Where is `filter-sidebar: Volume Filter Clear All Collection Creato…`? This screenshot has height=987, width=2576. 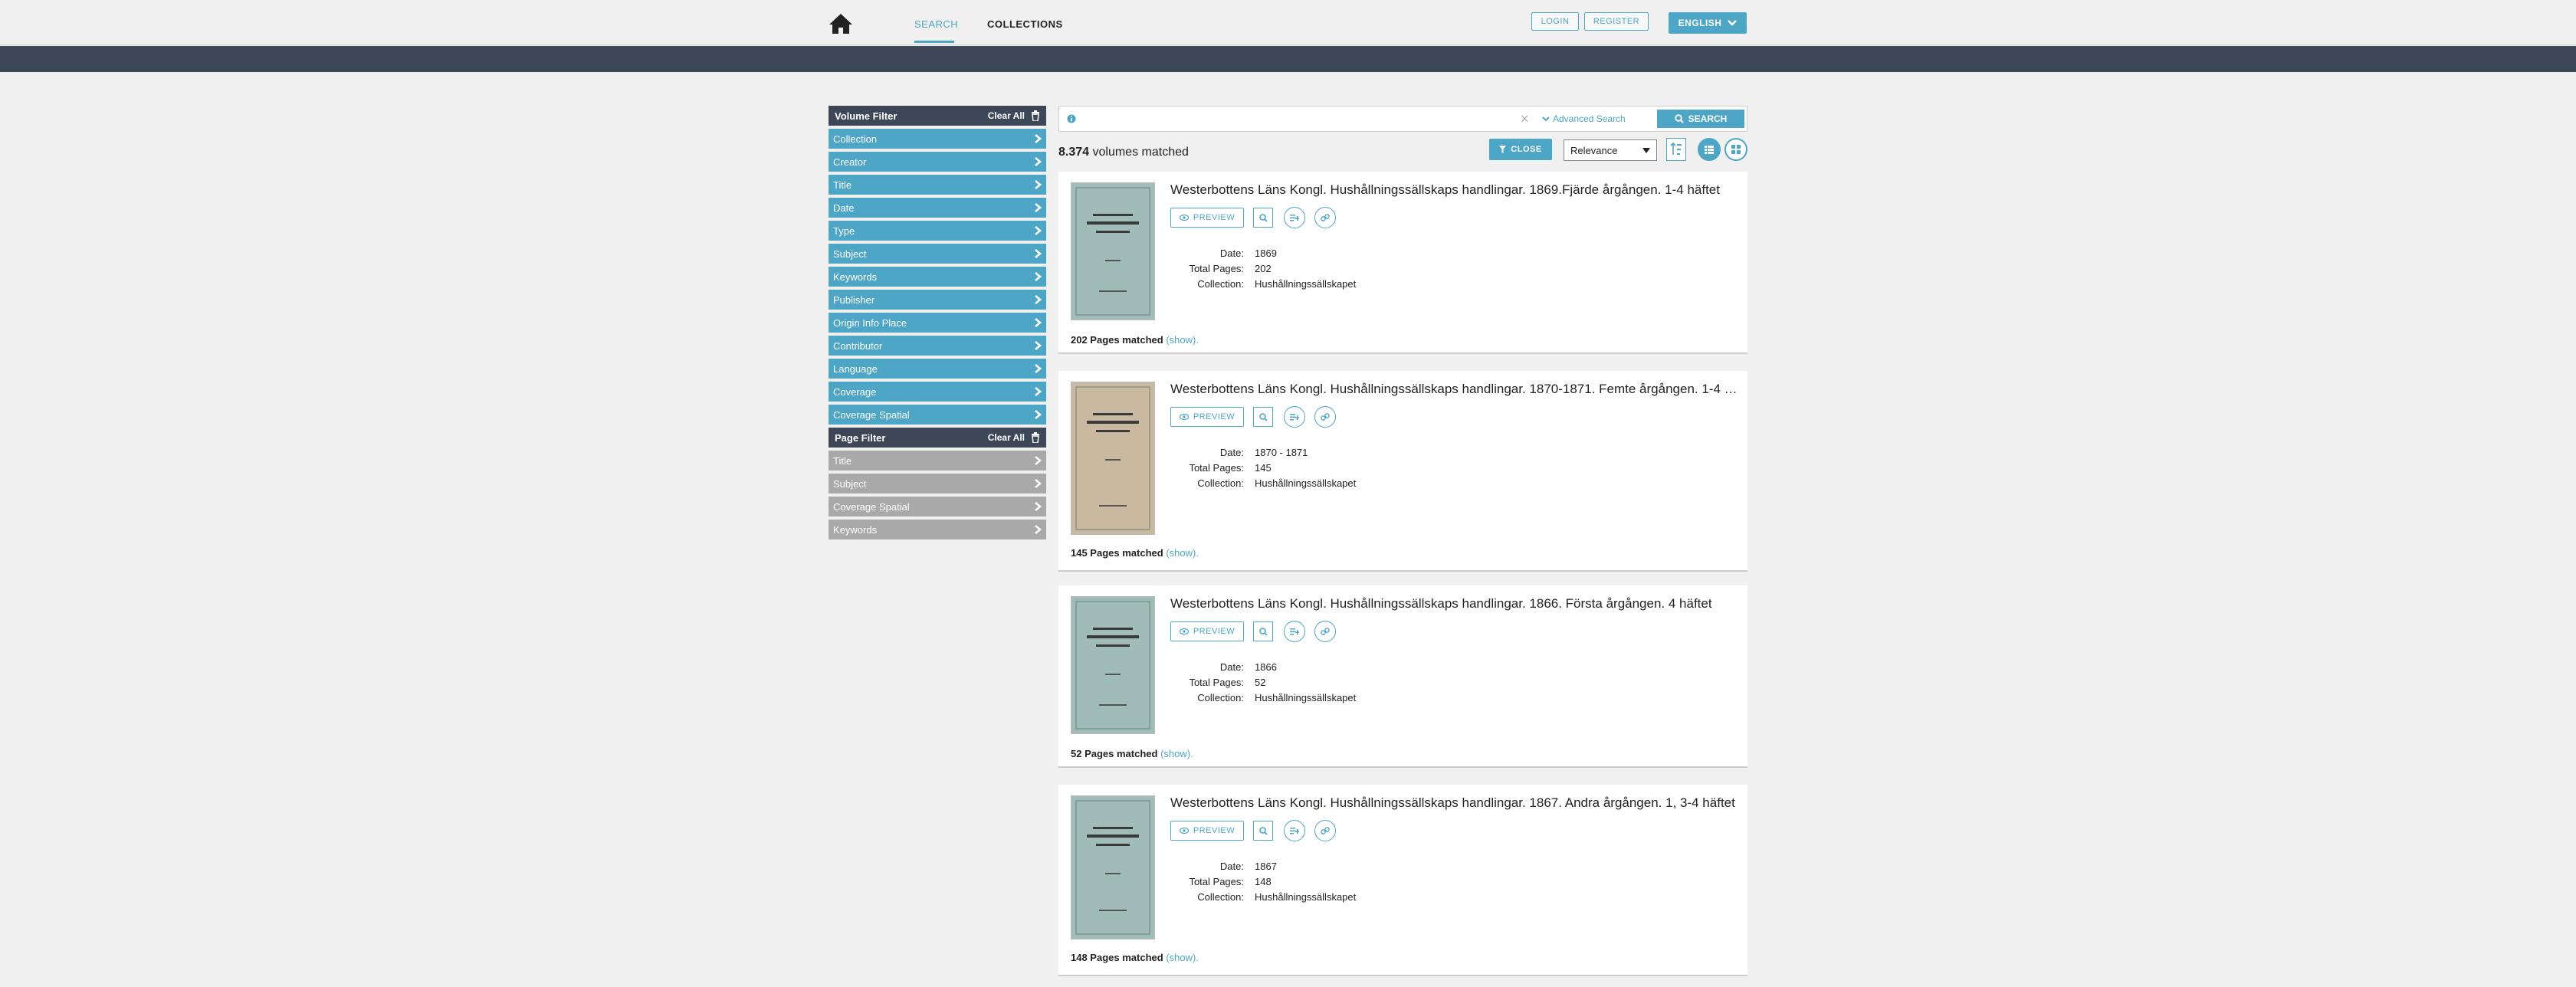 filter-sidebar: Volume Filter Clear All Collection Creato… is located at coordinates (937, 324).